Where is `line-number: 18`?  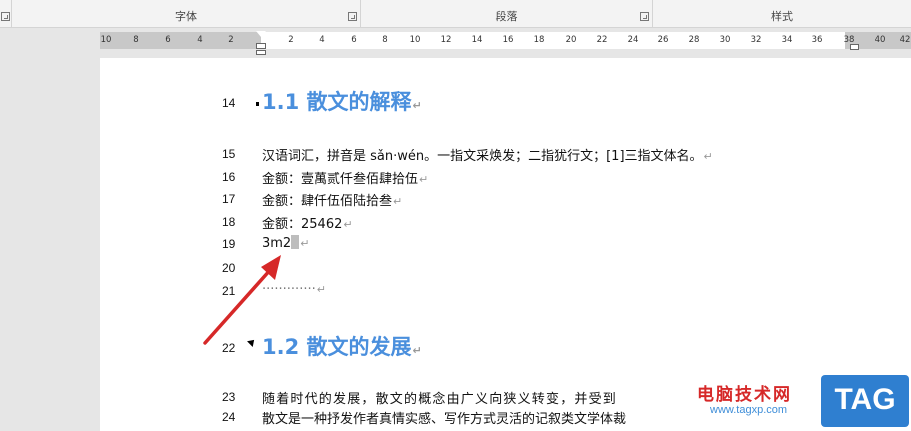
line-number: 18 is located at coordinates (229, 222).